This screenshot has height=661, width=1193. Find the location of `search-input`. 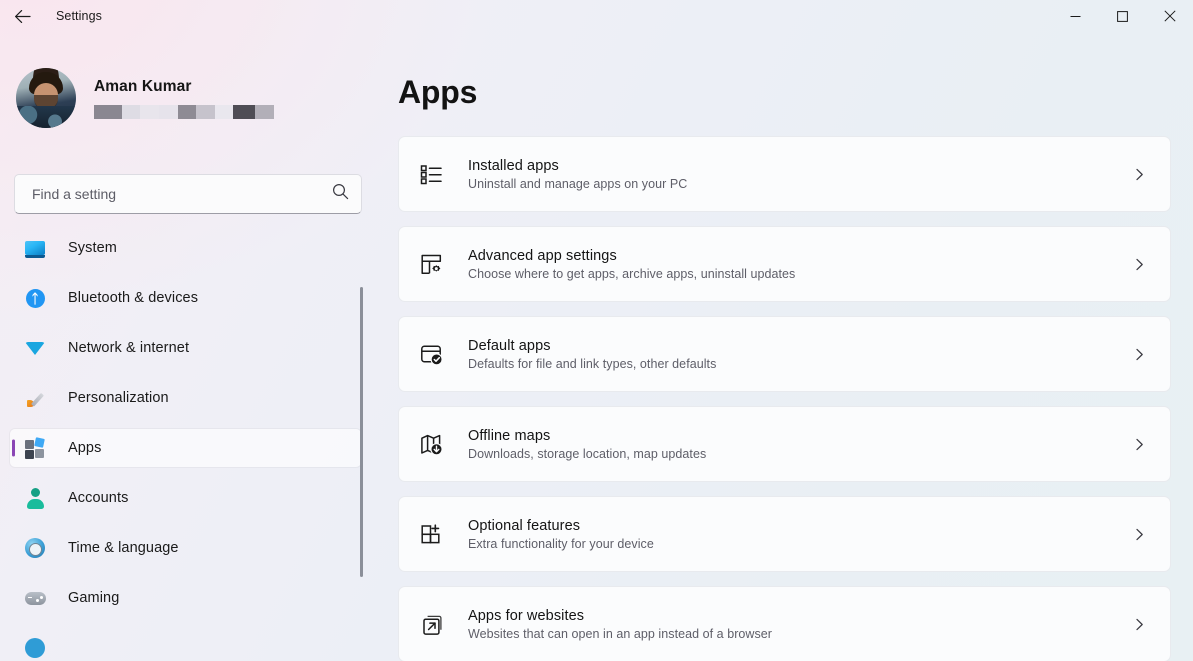

search-input is located at coordinates (179, 194).